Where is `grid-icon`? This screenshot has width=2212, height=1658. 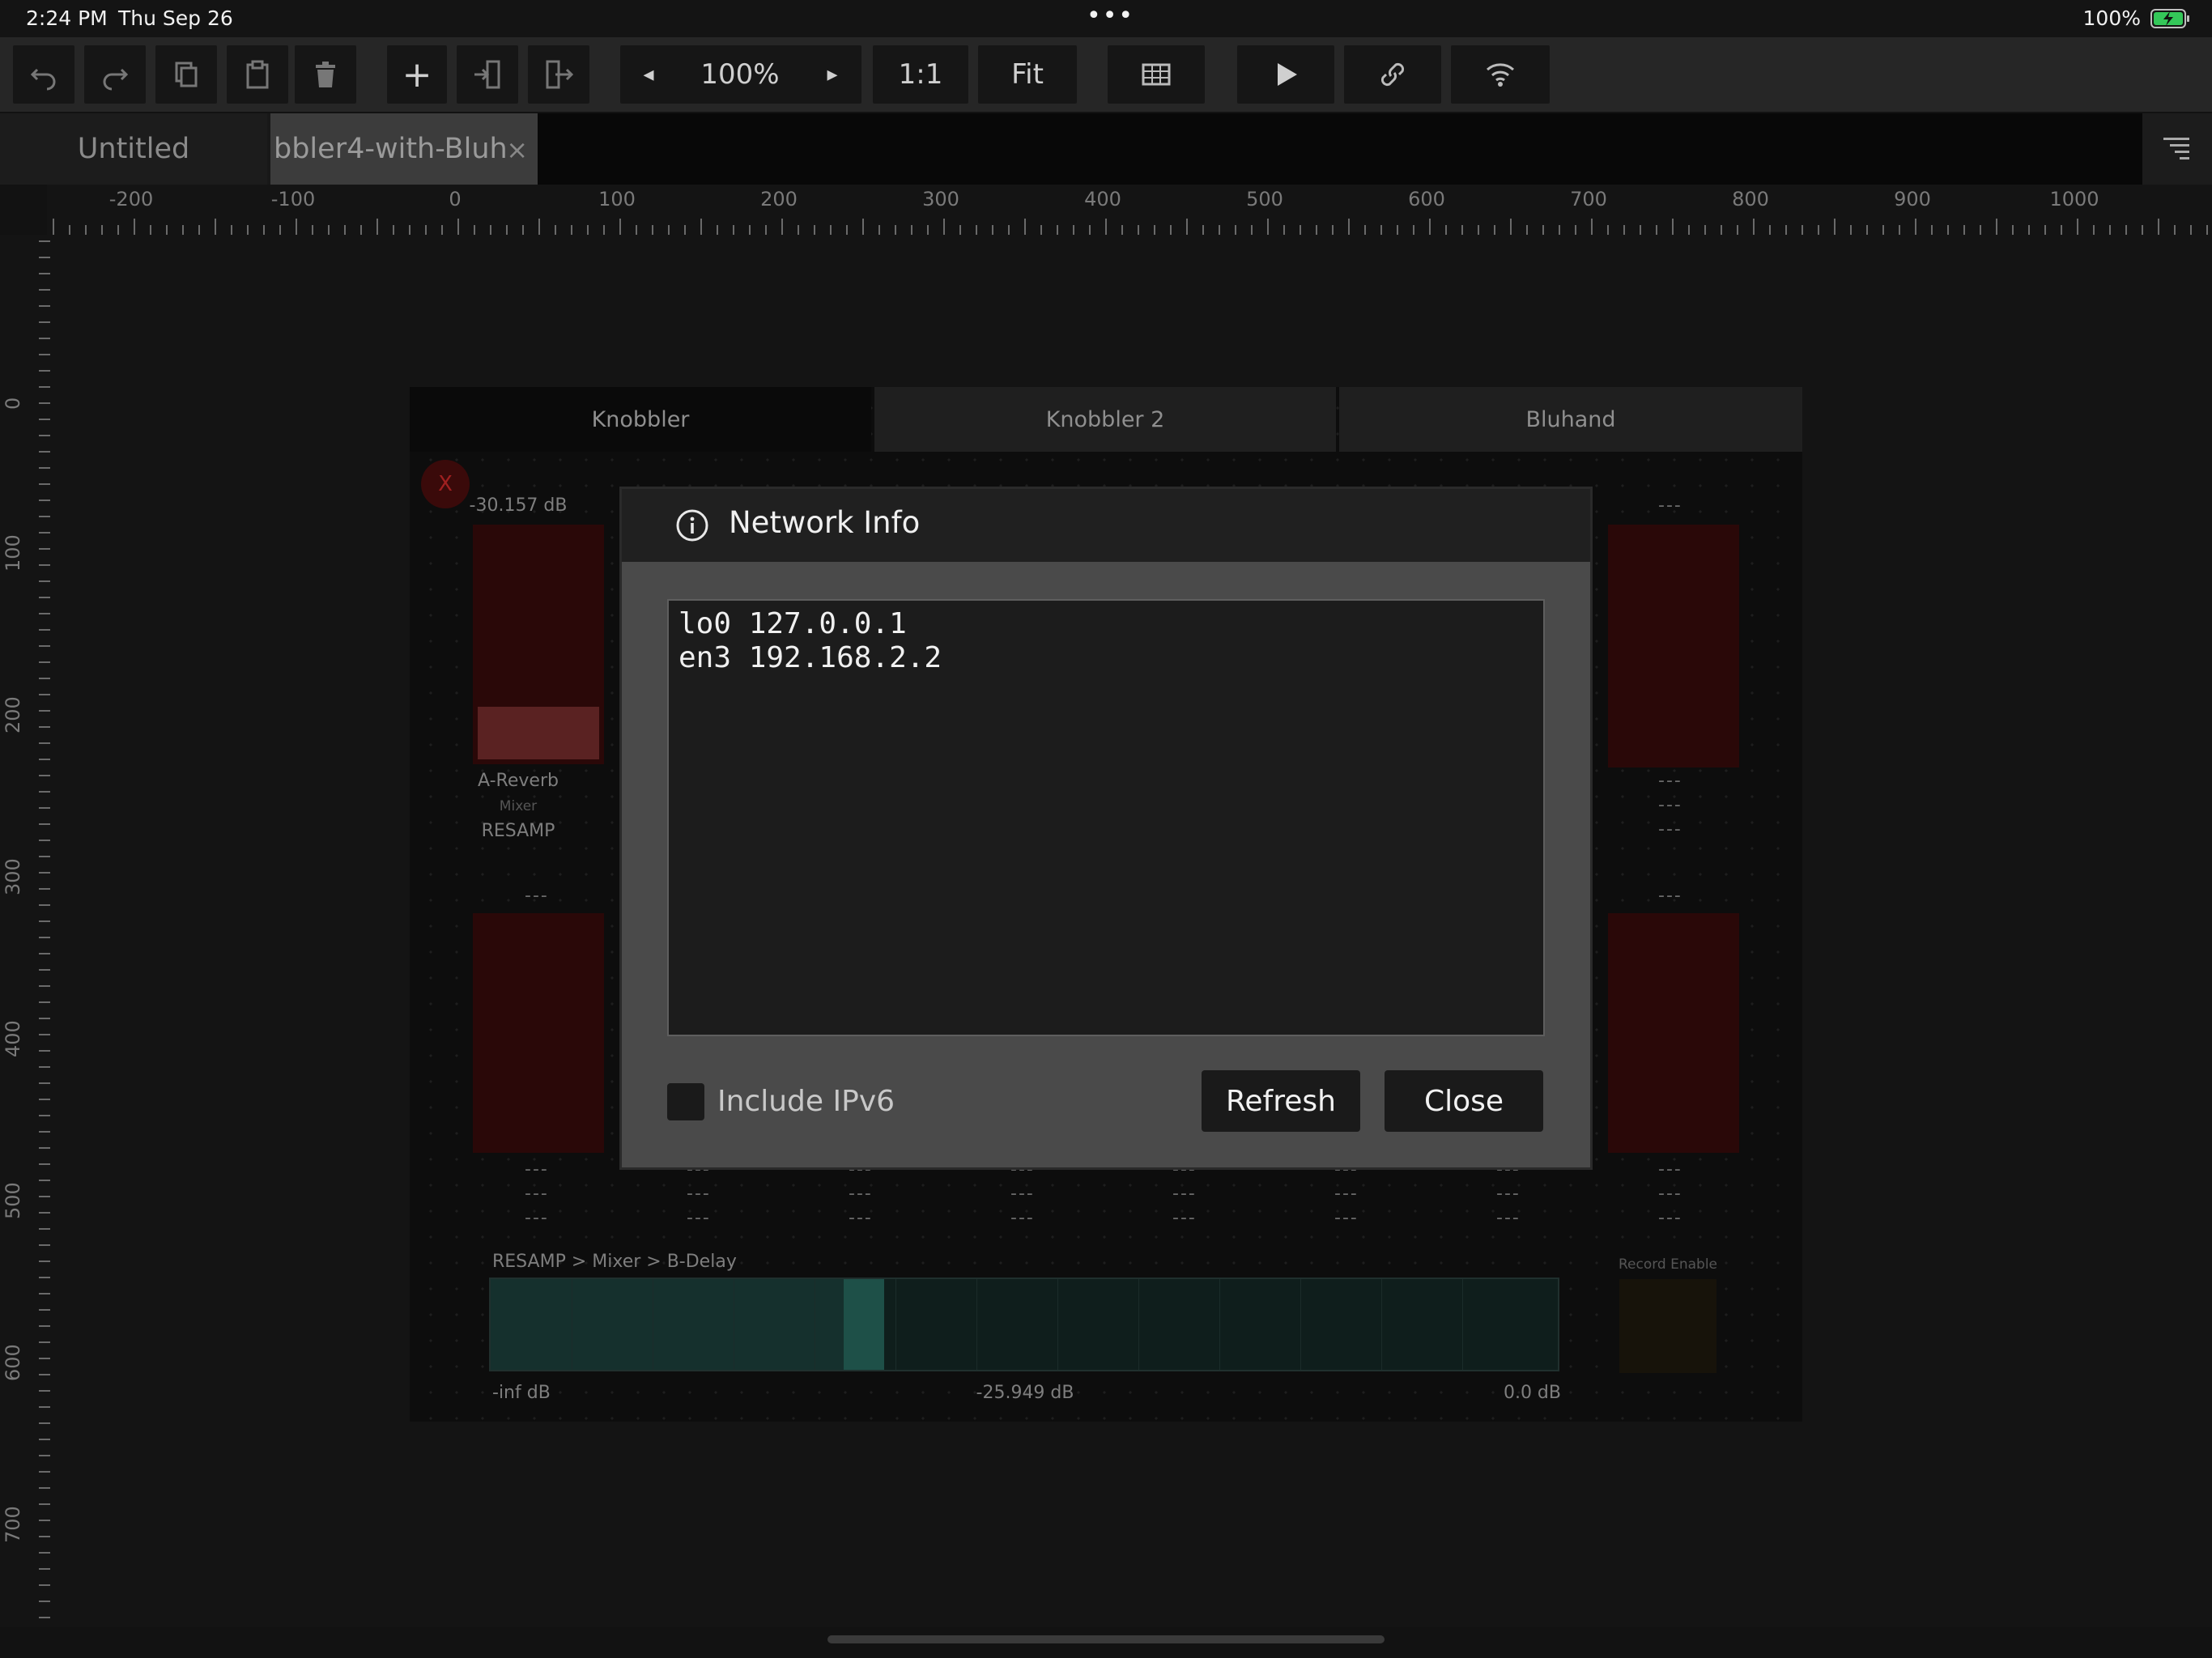 grid-icon is located at coordinates (1156, 74).